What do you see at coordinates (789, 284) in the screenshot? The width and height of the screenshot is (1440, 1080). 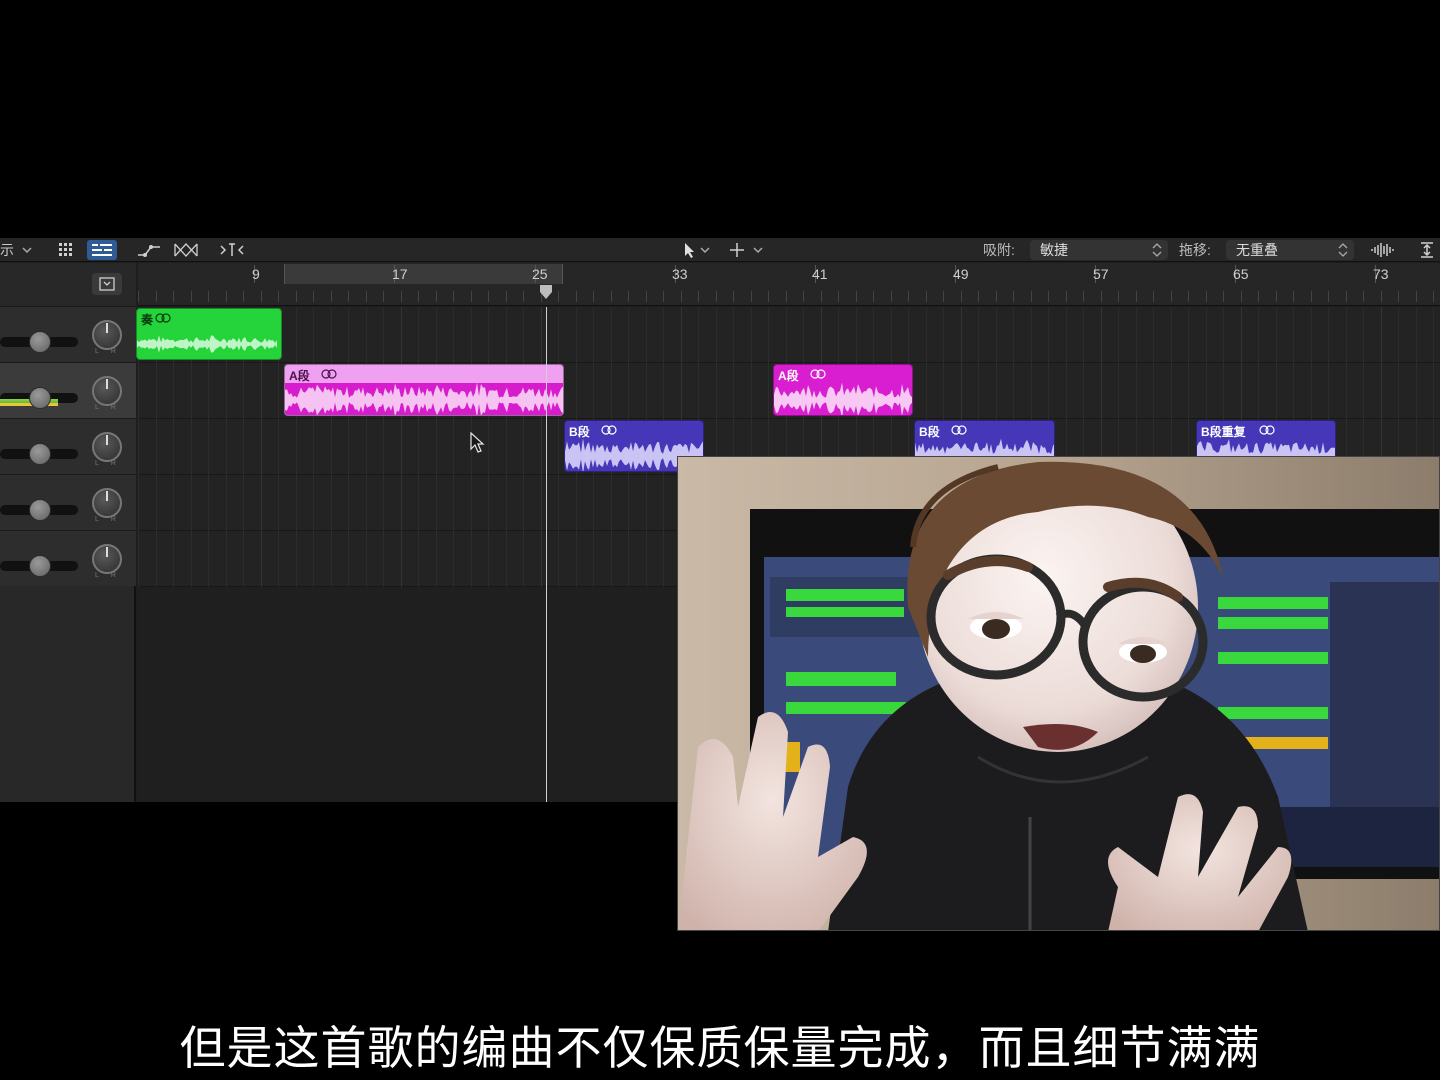 I see `bar-ruler: 9 17 25 33 41 49 57 65 73` at bounding box center [789, 284].